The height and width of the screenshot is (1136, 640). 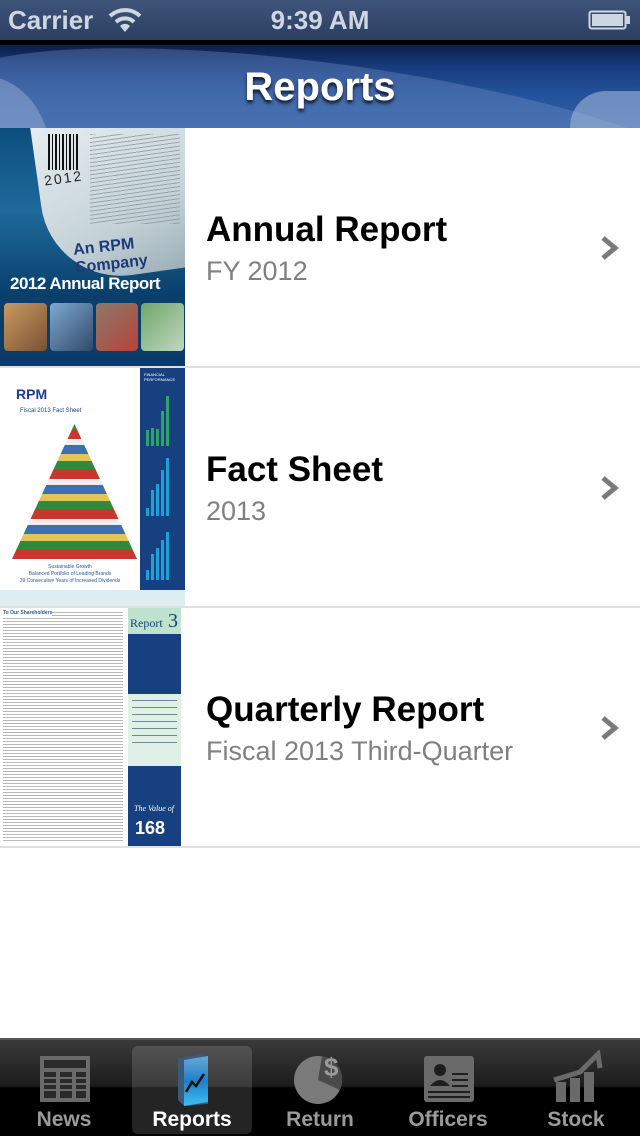 What do you see at coordinates (94, 327) in the screenshot?
I see `cover-photo-strip` at bounding box center [94, 327].